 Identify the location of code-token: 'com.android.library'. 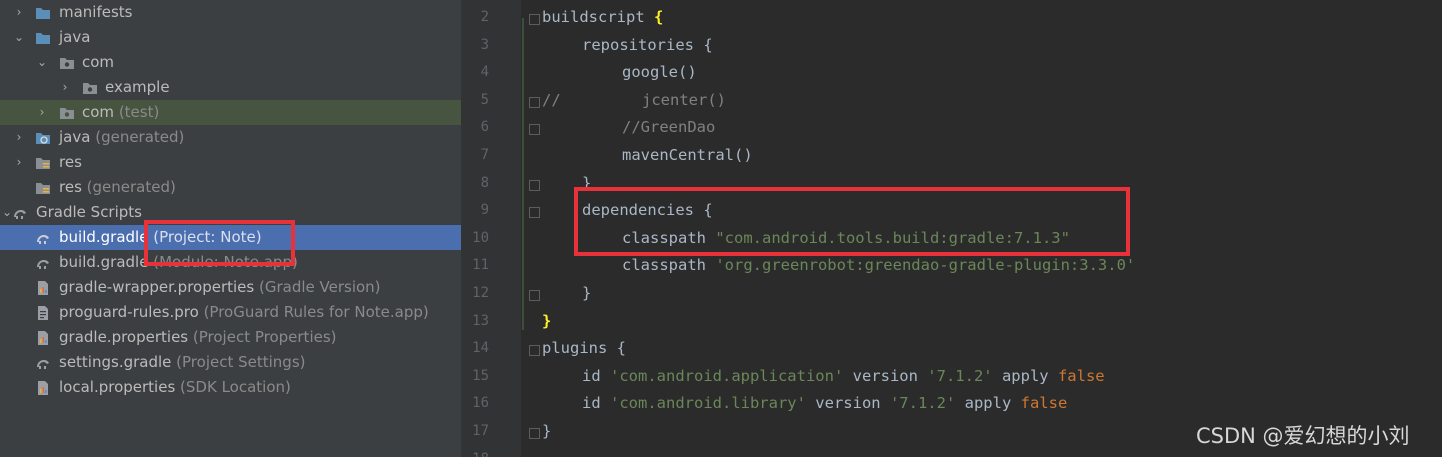
(708, 403).